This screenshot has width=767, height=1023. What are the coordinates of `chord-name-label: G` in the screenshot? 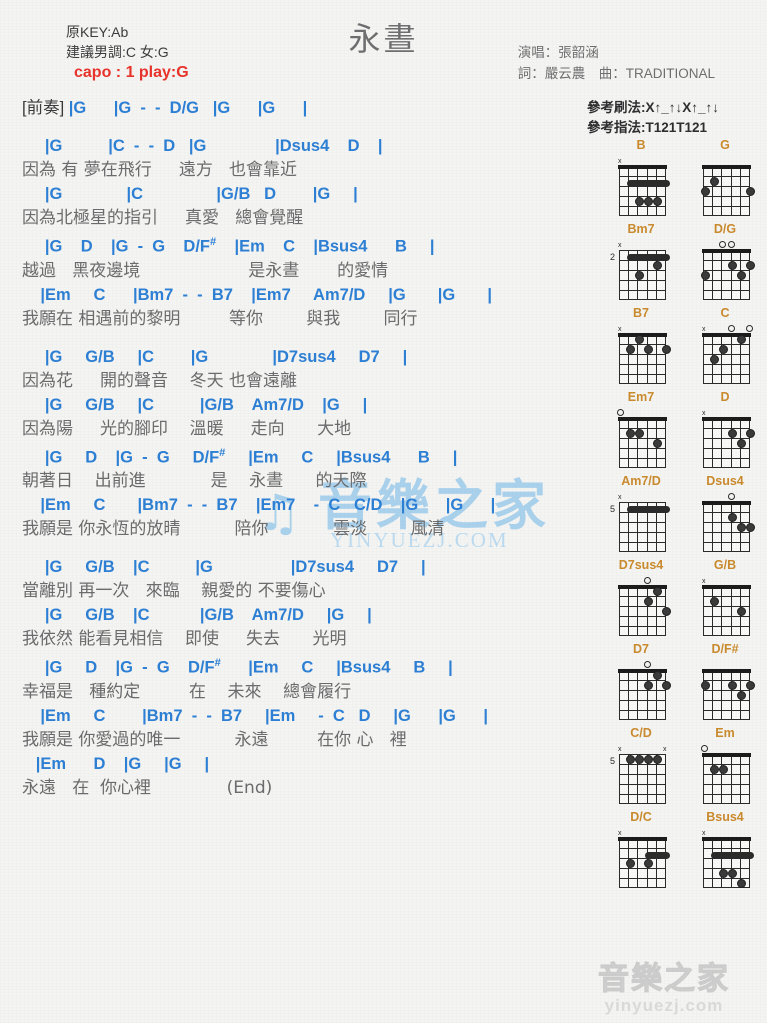 It's located at (725, 145).